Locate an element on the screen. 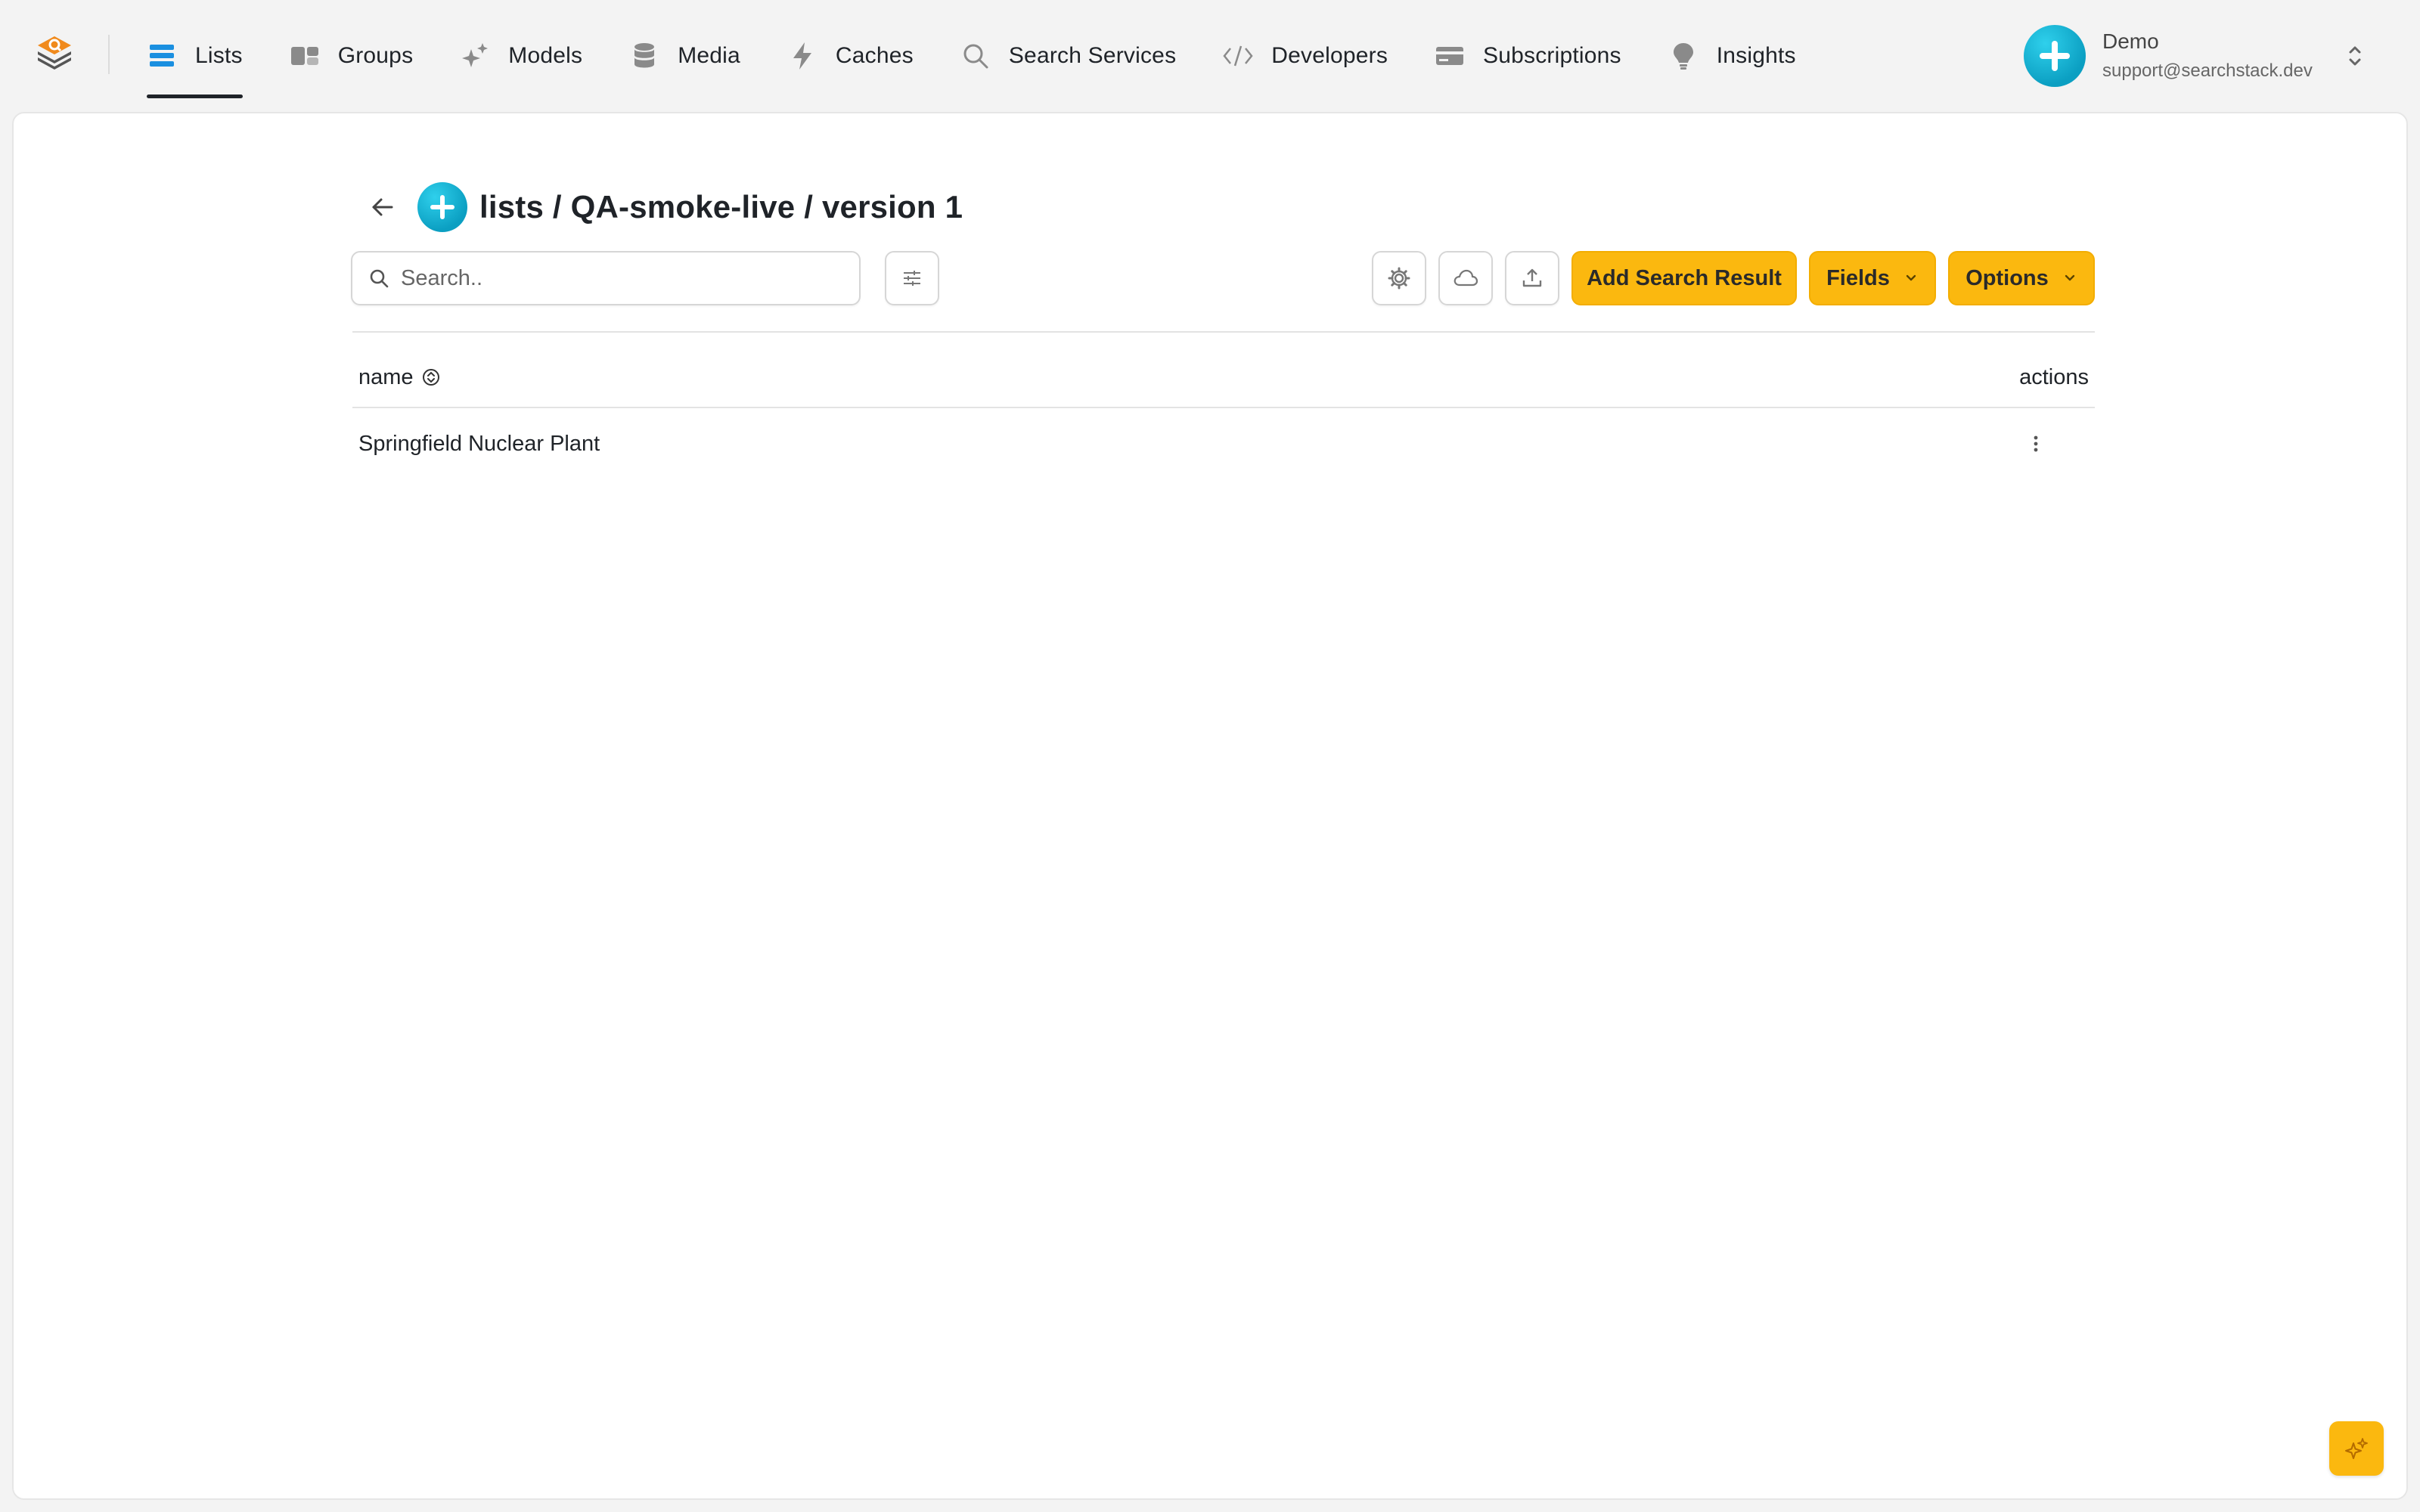  nav-item-subscriptions: Subscriptions is located at coordinates (1528, 56).